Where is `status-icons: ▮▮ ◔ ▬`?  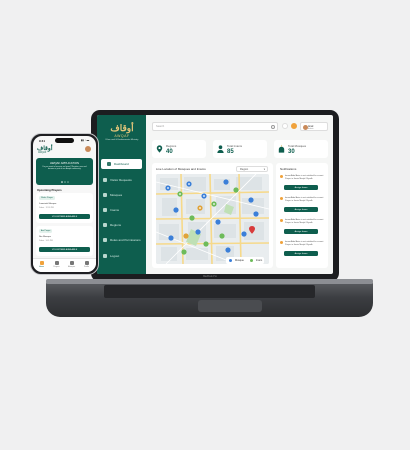 status-icons: ▮▮ ◔ ▬ is located at coordinates (85, 140).